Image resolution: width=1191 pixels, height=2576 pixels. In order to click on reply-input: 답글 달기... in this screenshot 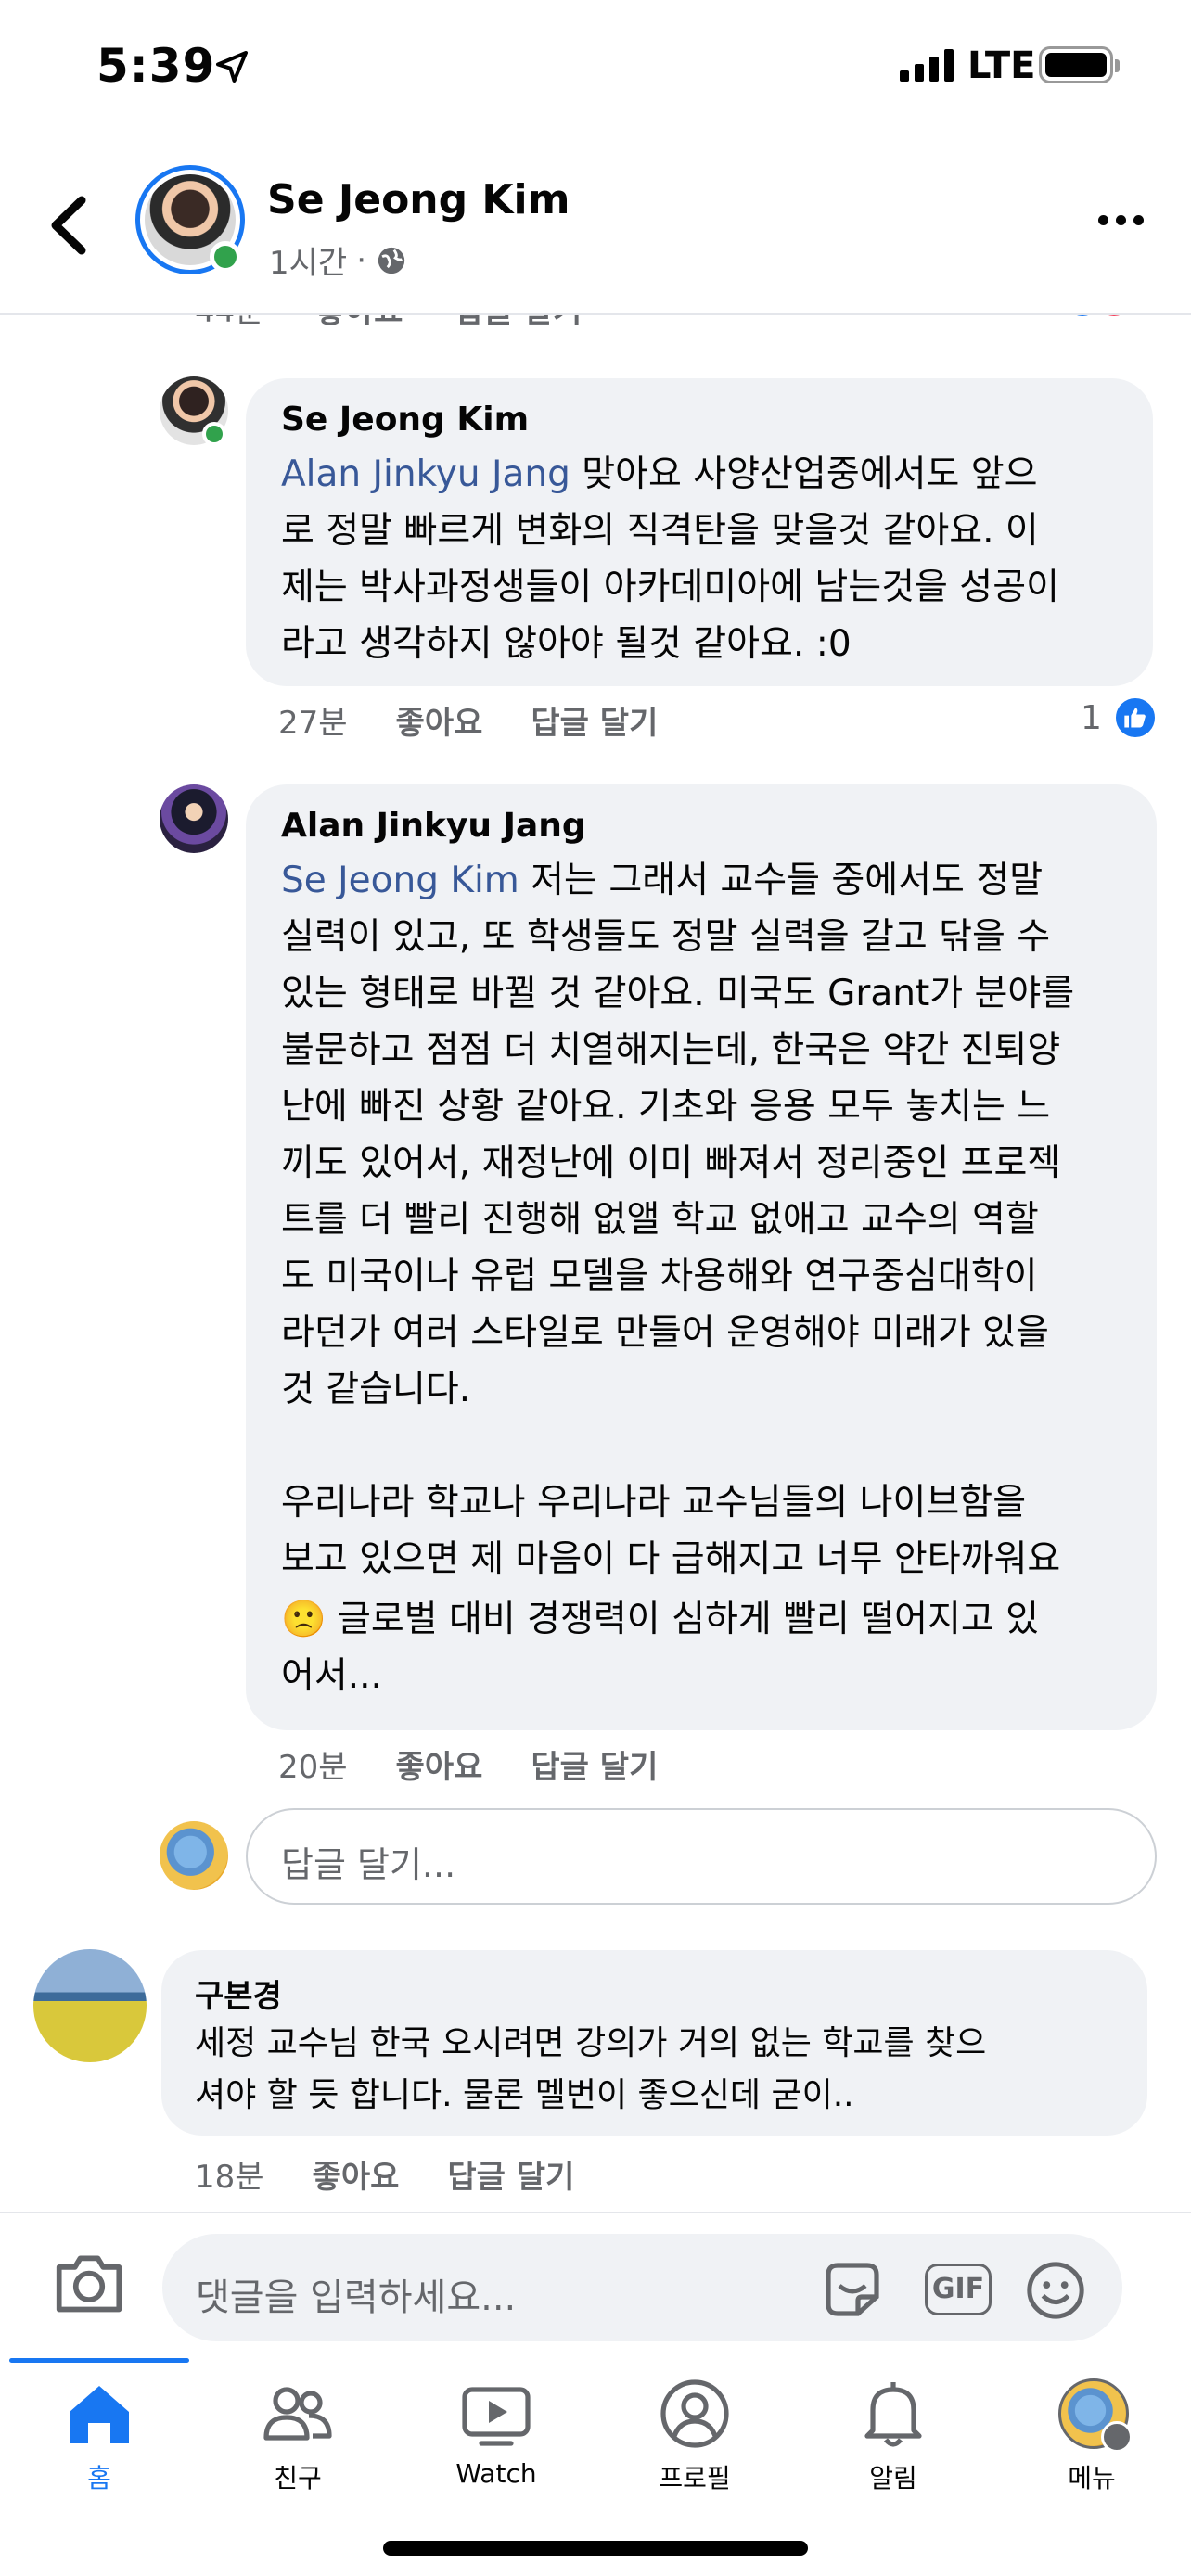, I will do `click(701, 1856)`.